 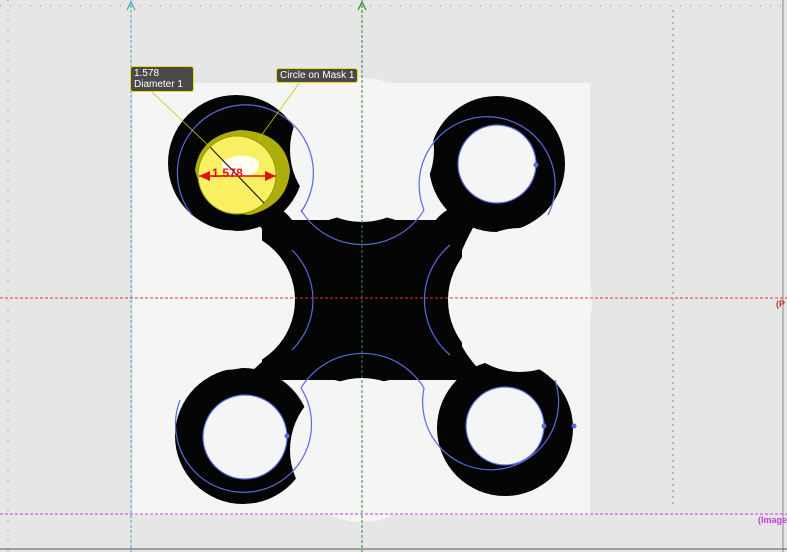 I want to click on dimension-value-text: 1.578, so click(x=228, y=173).